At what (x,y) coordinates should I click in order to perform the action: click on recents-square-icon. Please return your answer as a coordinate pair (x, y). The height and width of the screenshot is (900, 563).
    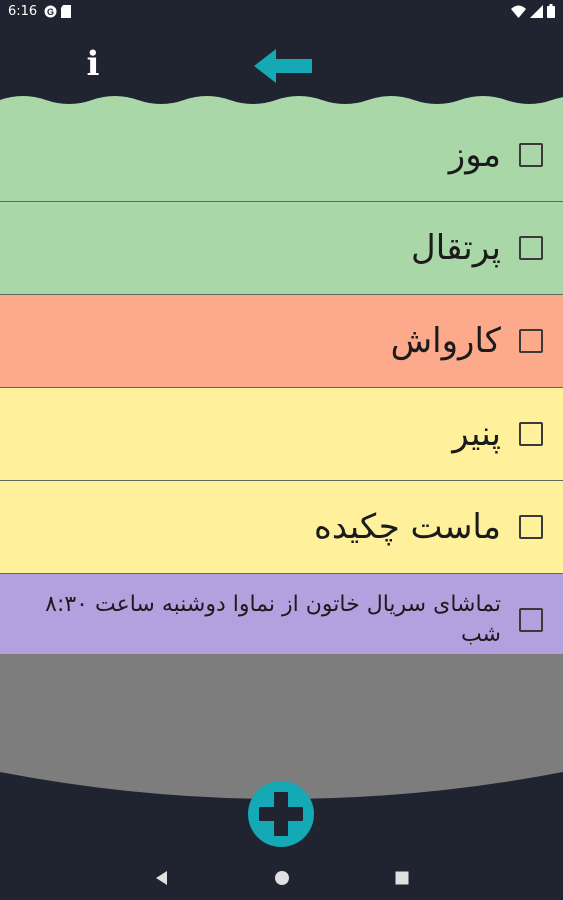
    Looking at the image, I should click on (402, 878).